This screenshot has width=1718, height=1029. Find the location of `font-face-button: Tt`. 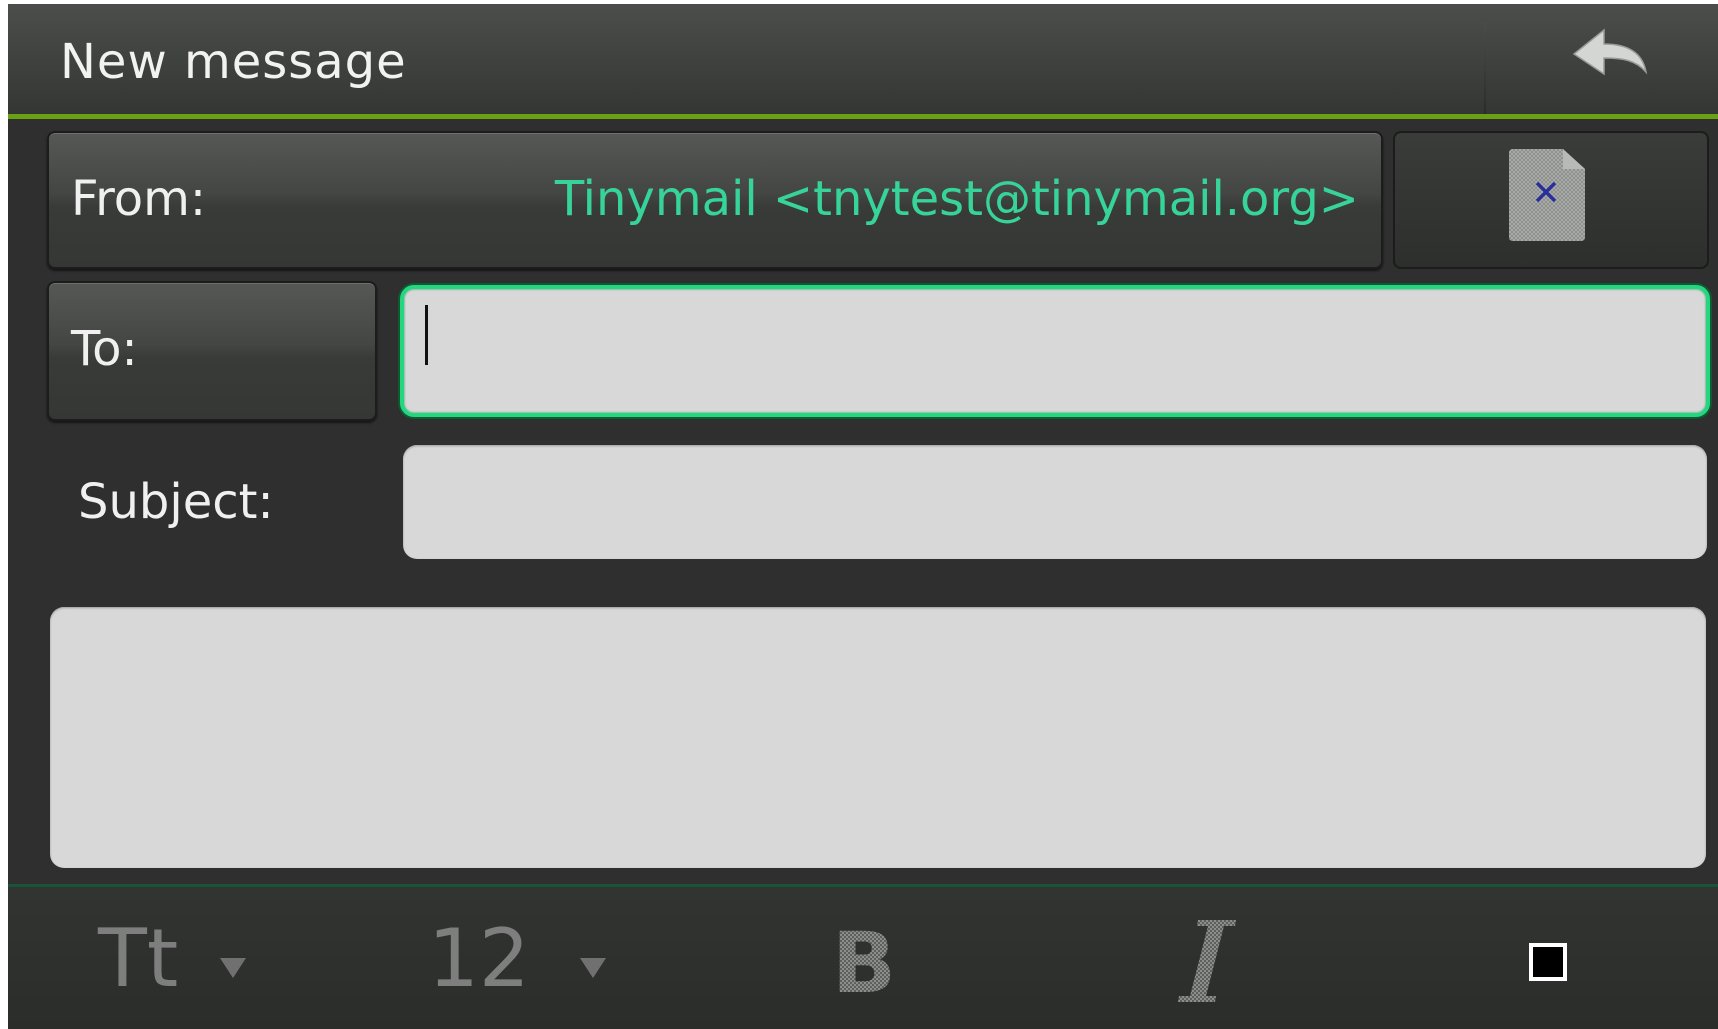

font-face-button: Tt is located at coordinates (198, 962).